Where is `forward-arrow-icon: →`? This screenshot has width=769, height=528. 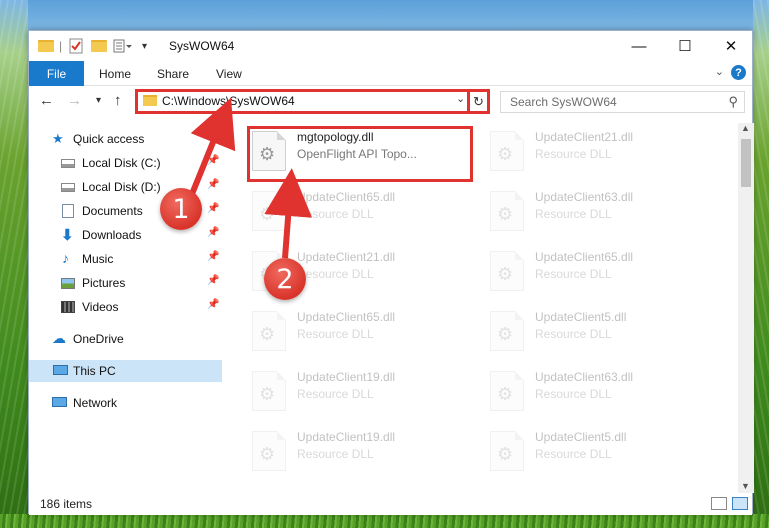
forward-arrow-icon: → is located at coordinates (74, 100).